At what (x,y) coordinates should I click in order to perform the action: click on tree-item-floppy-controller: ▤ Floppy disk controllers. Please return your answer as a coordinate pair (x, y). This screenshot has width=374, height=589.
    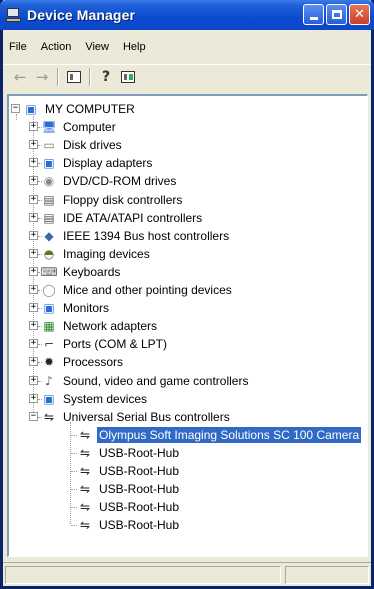
    Looking at the image, I should click on (112, 200).